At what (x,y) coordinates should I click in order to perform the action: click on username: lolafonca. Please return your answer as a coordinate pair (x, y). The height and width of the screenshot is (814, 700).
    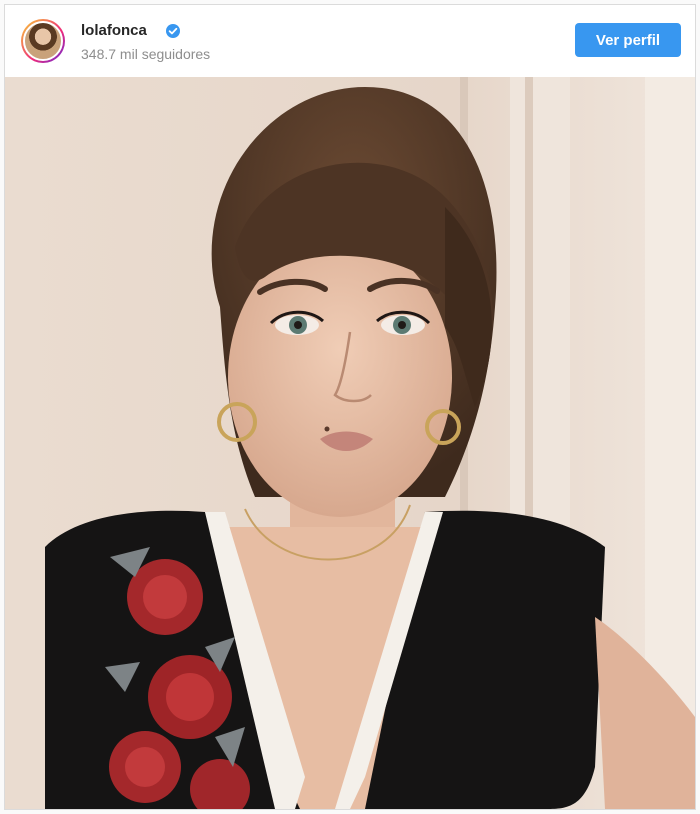
    Looking at the image, I should click on (114, 30).